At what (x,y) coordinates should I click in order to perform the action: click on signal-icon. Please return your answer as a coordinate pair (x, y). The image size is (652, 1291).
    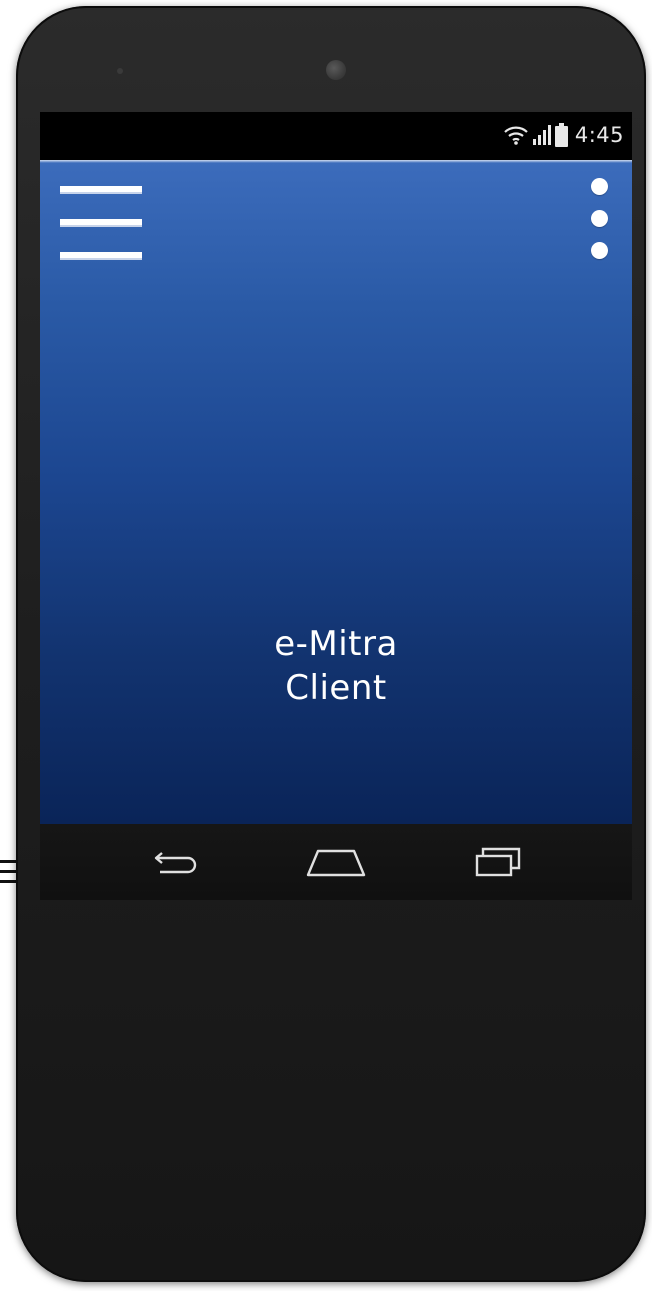
    Looking at the image, I should click on (542, 135).